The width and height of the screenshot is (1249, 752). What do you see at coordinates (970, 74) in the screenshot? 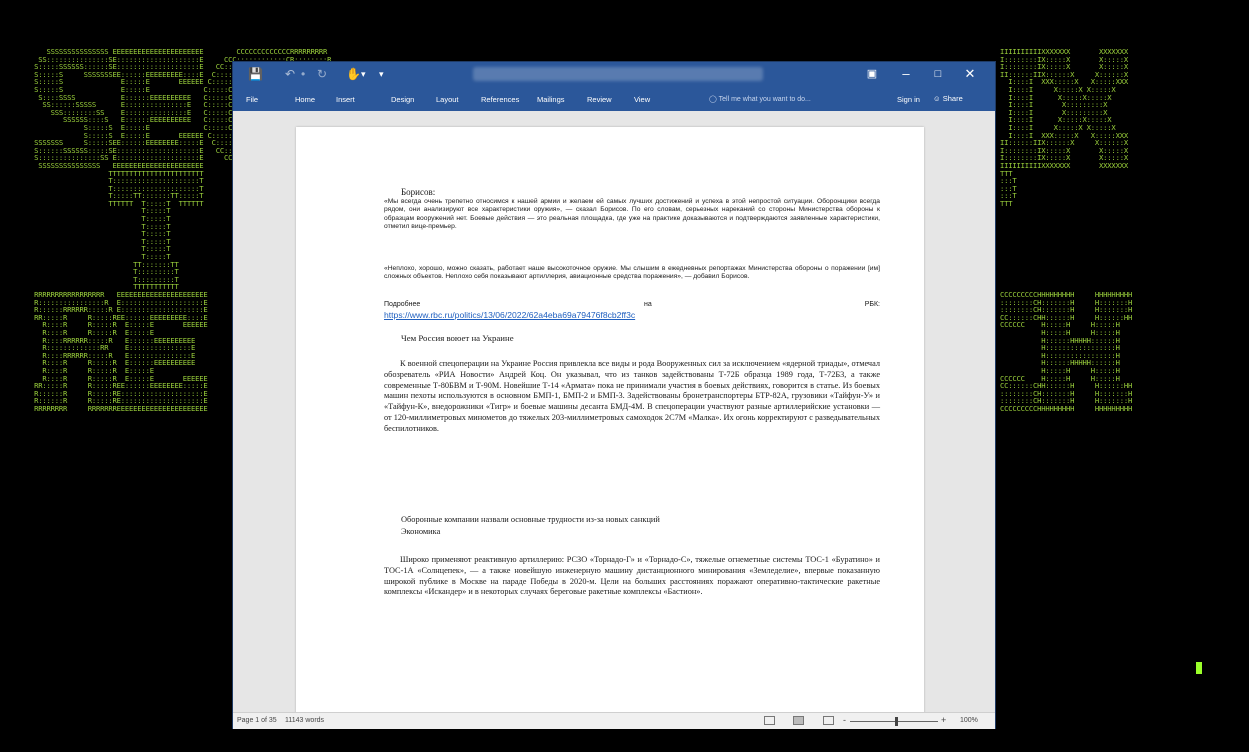
I see `close-button: ✕` at bounding box center [970, 74].